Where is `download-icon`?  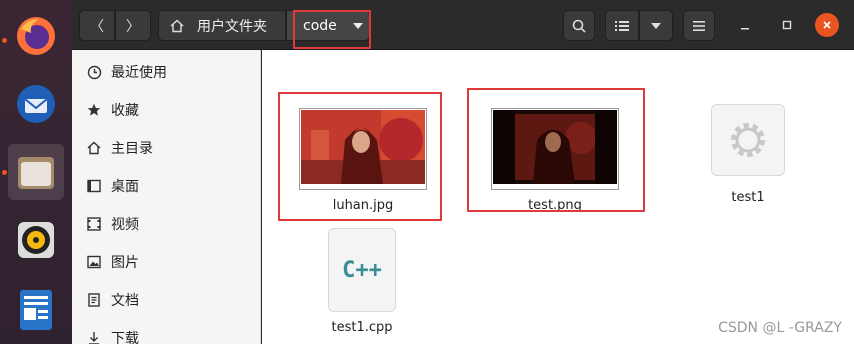
download-icon is located at coordinates (94, 337).